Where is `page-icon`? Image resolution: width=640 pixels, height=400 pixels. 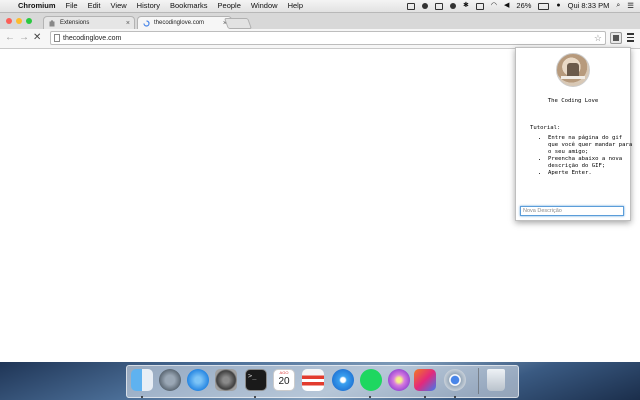 page-icon is located at coordinates (57, 38).